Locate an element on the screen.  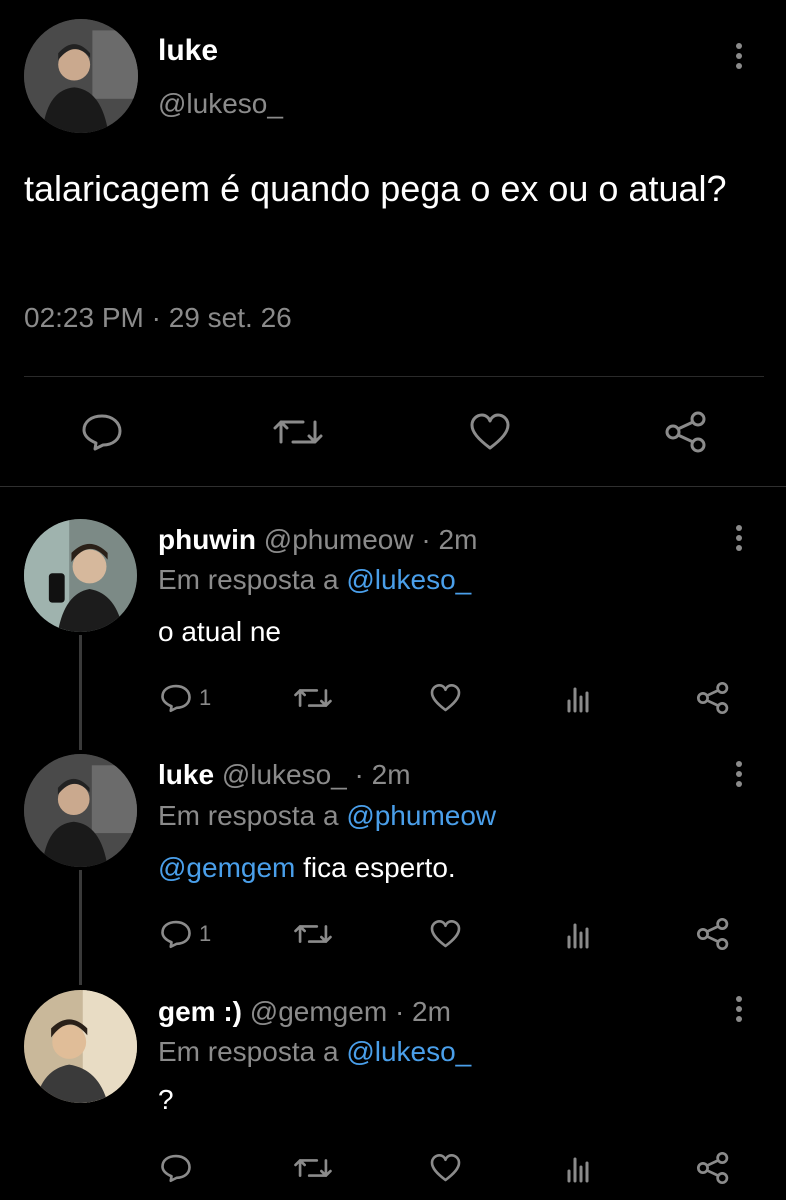
reply-handle: @phumeow is located at coordinates (339, 539).